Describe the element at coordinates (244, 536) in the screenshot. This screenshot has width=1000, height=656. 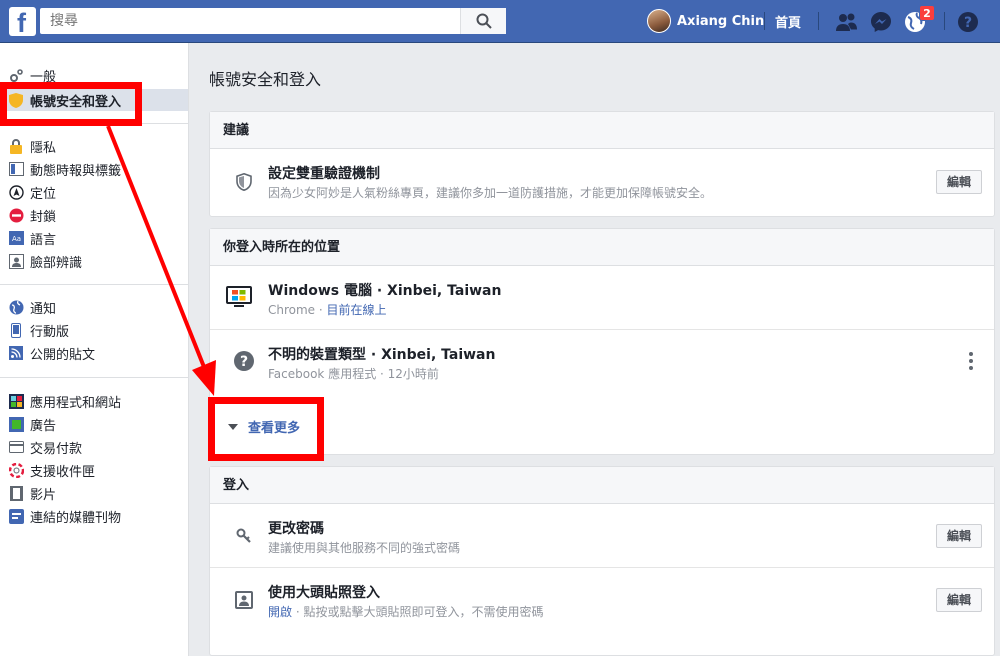
I see `key-icon` at that location.